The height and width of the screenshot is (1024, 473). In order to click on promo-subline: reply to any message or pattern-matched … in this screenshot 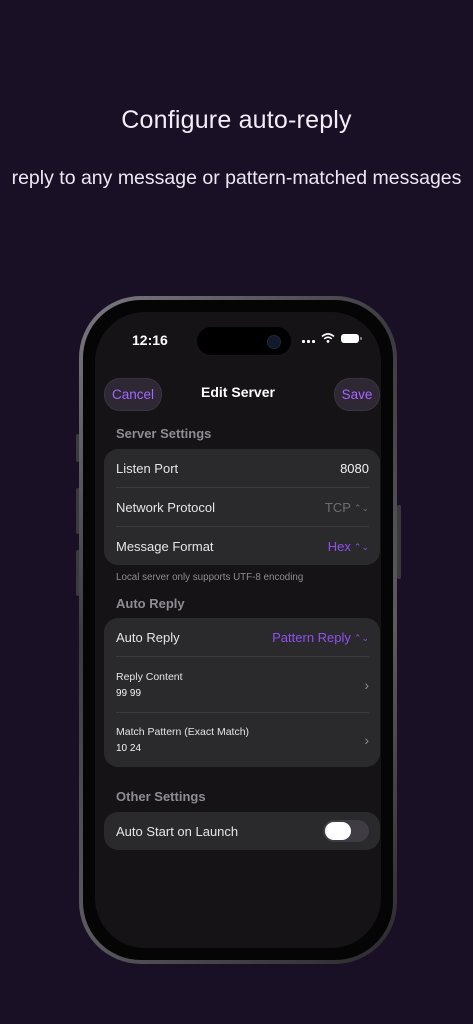, I will do `click(236, 178)`.